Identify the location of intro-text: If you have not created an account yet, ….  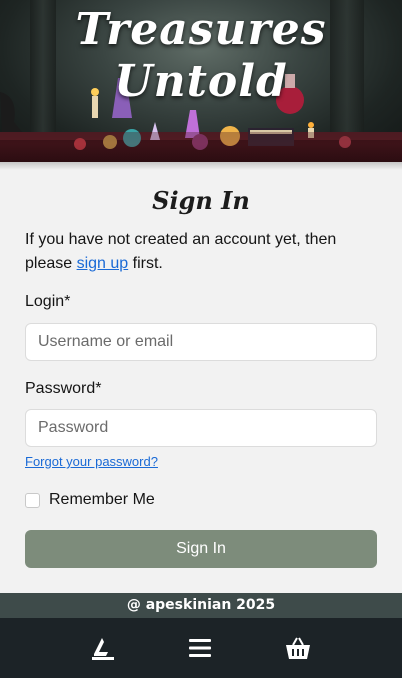
(181, 251).